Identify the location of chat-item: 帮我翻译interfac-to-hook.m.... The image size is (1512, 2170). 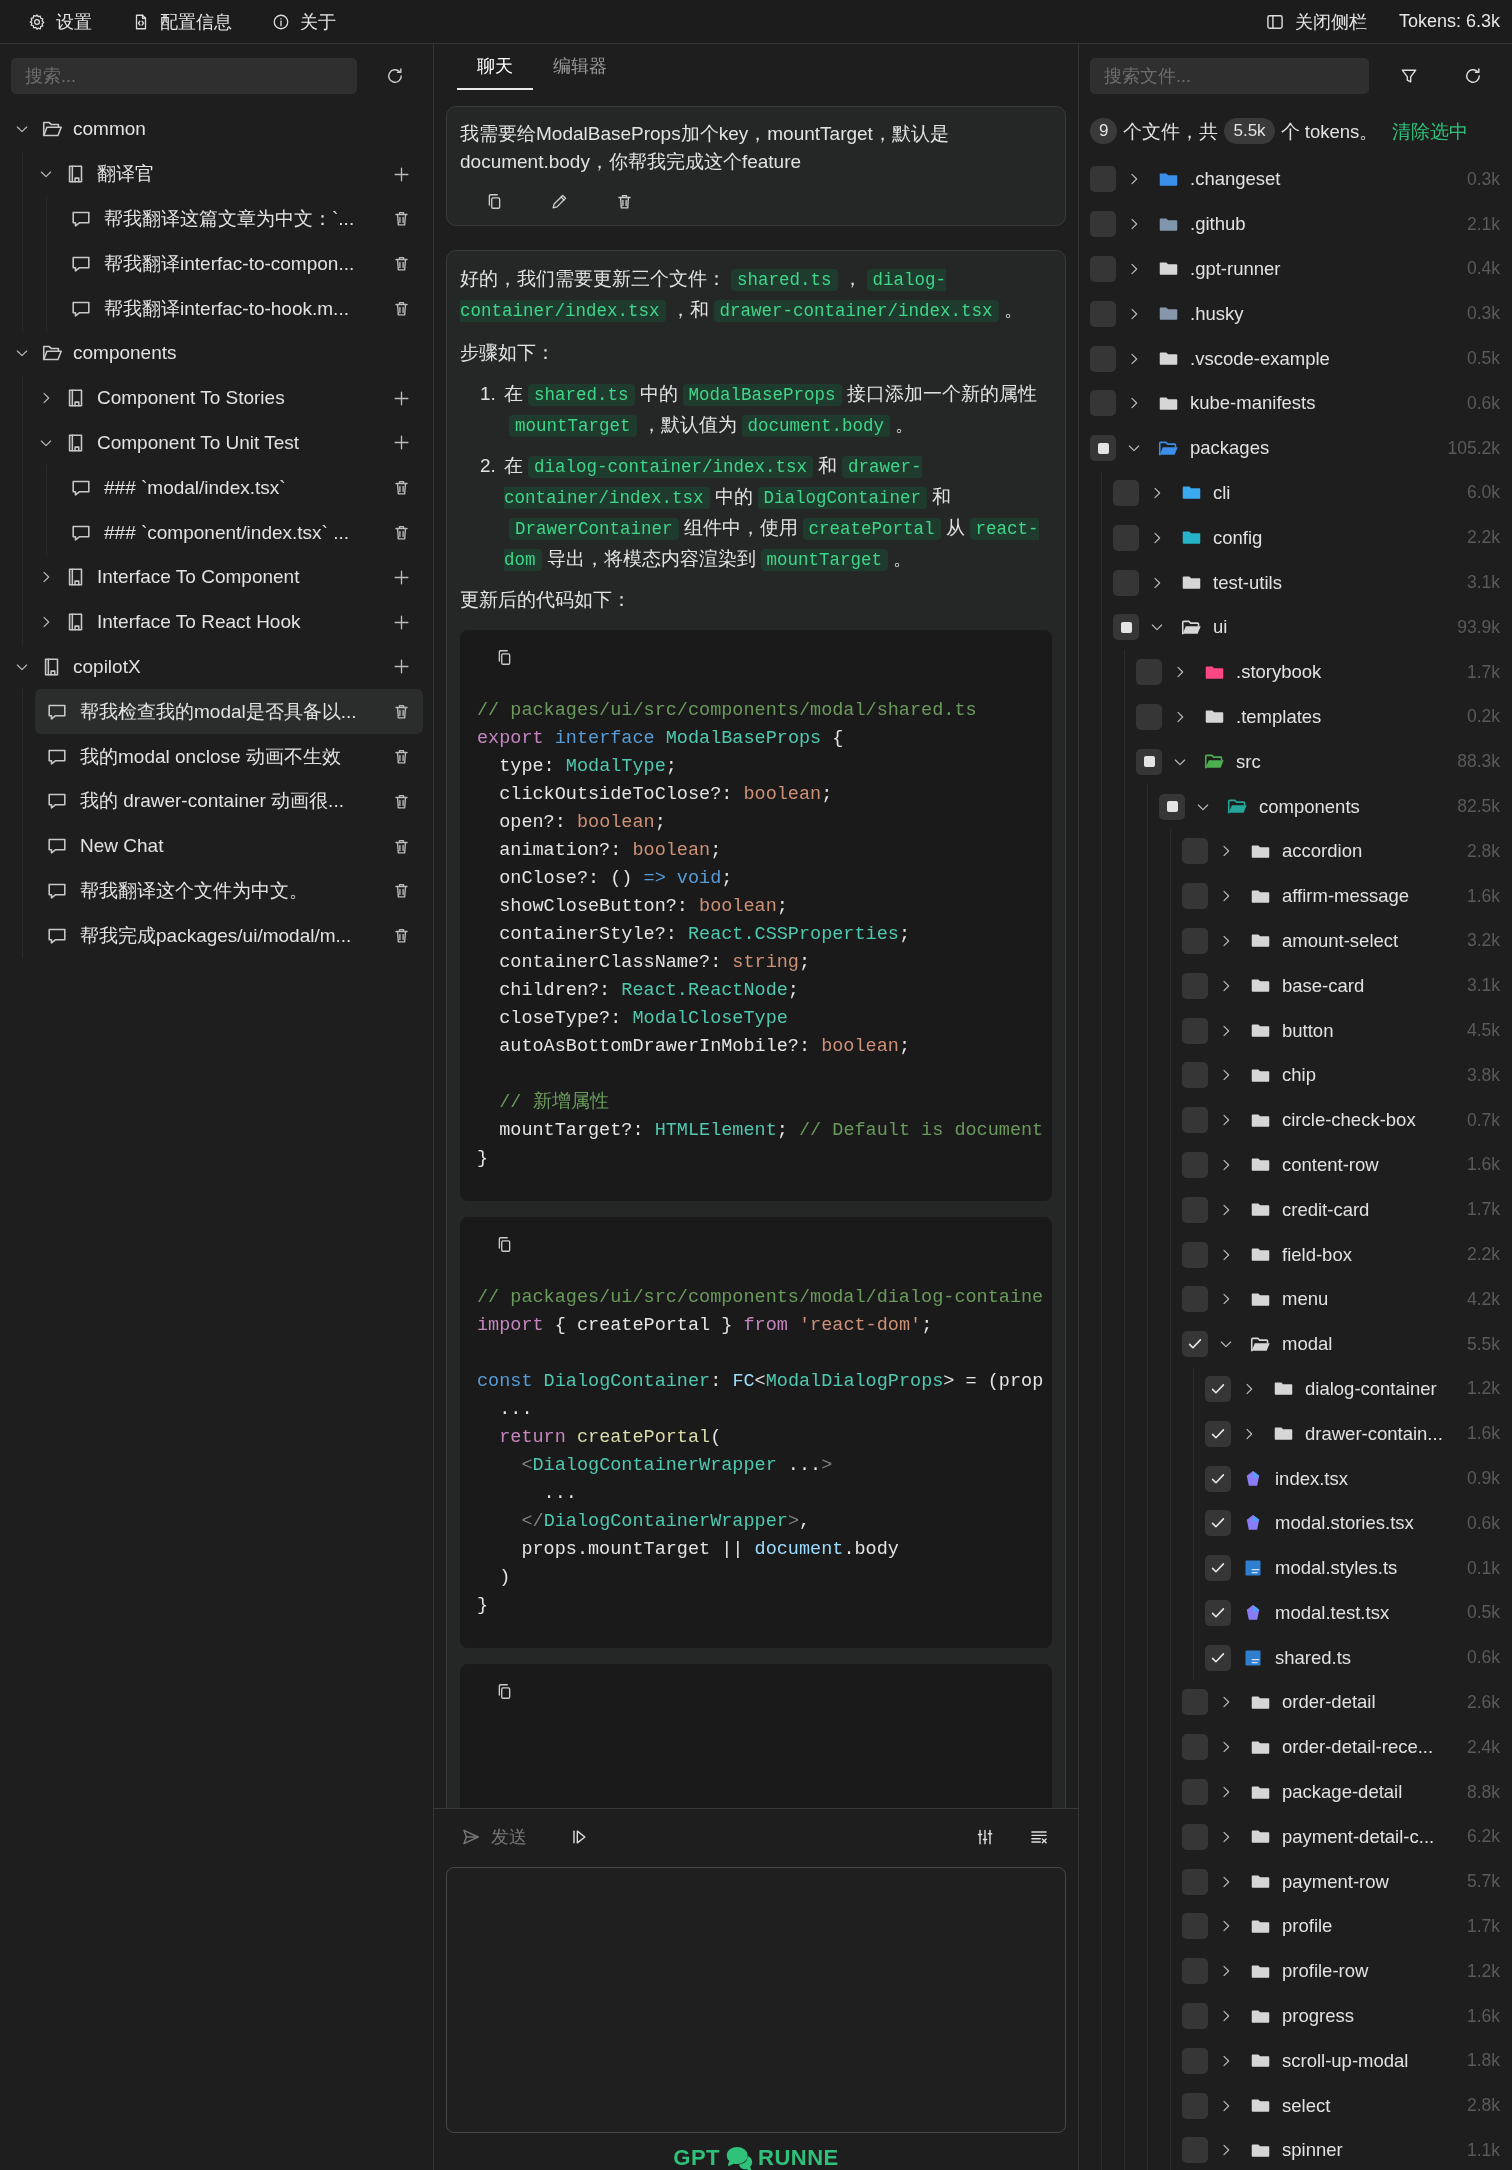
(241, 308).